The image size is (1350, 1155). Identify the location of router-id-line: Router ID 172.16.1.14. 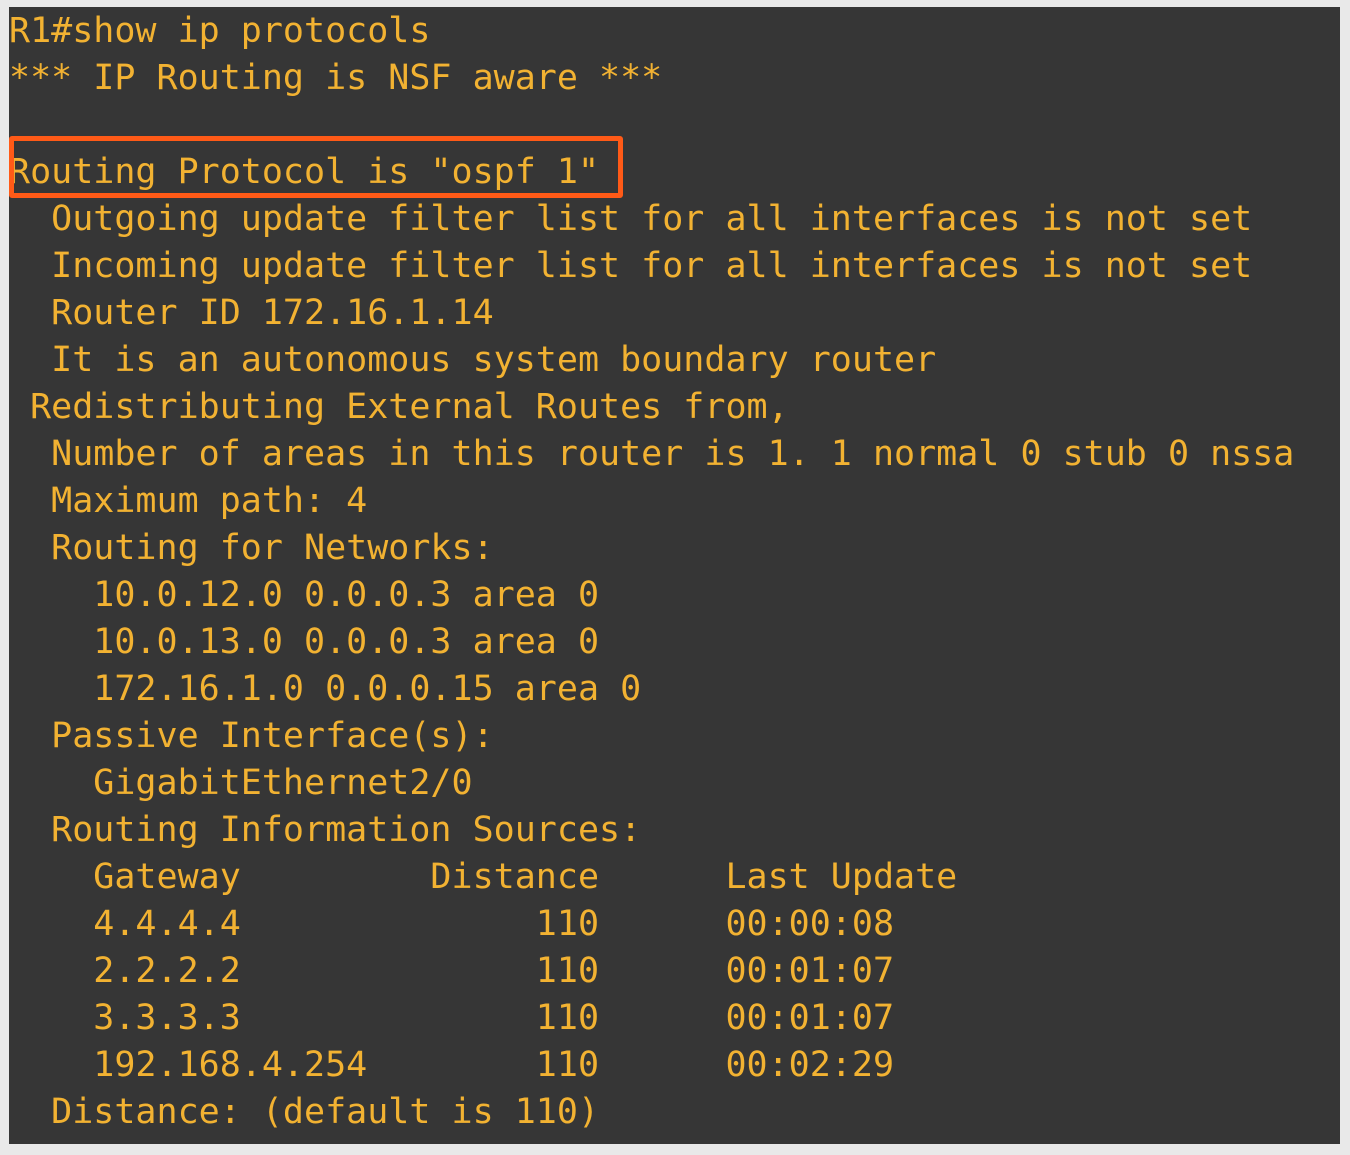
(251, 313).